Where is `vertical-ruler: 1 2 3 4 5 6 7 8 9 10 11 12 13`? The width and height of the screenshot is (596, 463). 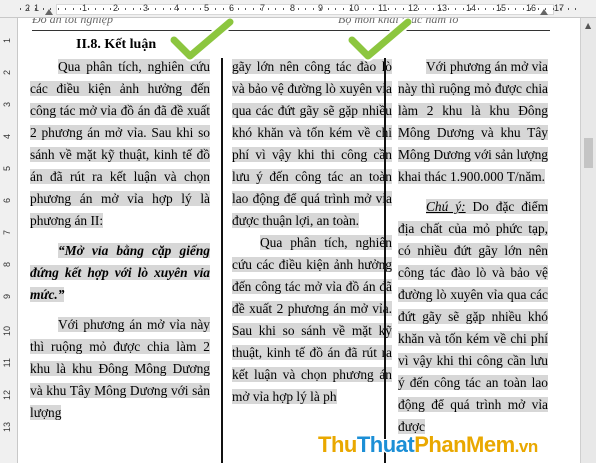 vertical-ruler: 1 2 3 4 5 6 7 8 9 10 11 12 13 is located at coordinates (9, 240).